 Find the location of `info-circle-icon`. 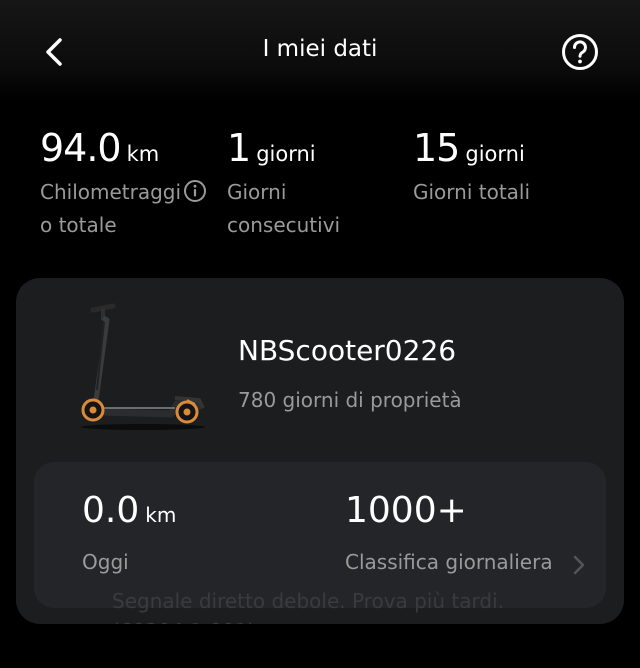

info-circle-icon is located at coordinates (195, 191).